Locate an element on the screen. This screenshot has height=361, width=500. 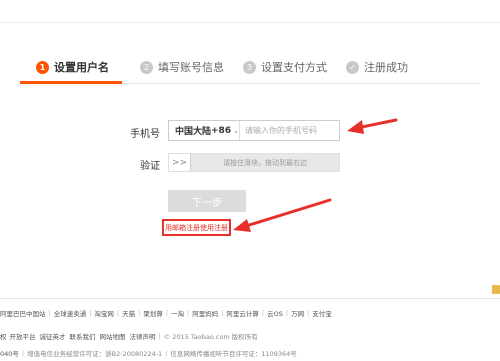
arrow-to-phone-input is located at coordinates (372, 126).